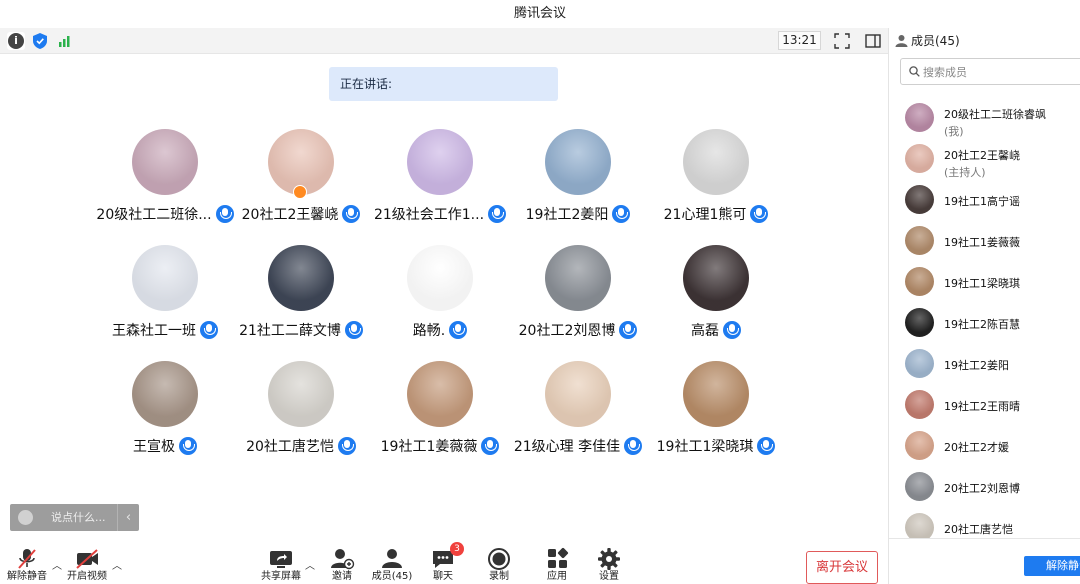  I want to click on members-panel-title: 成员(45), so click(935, 41).